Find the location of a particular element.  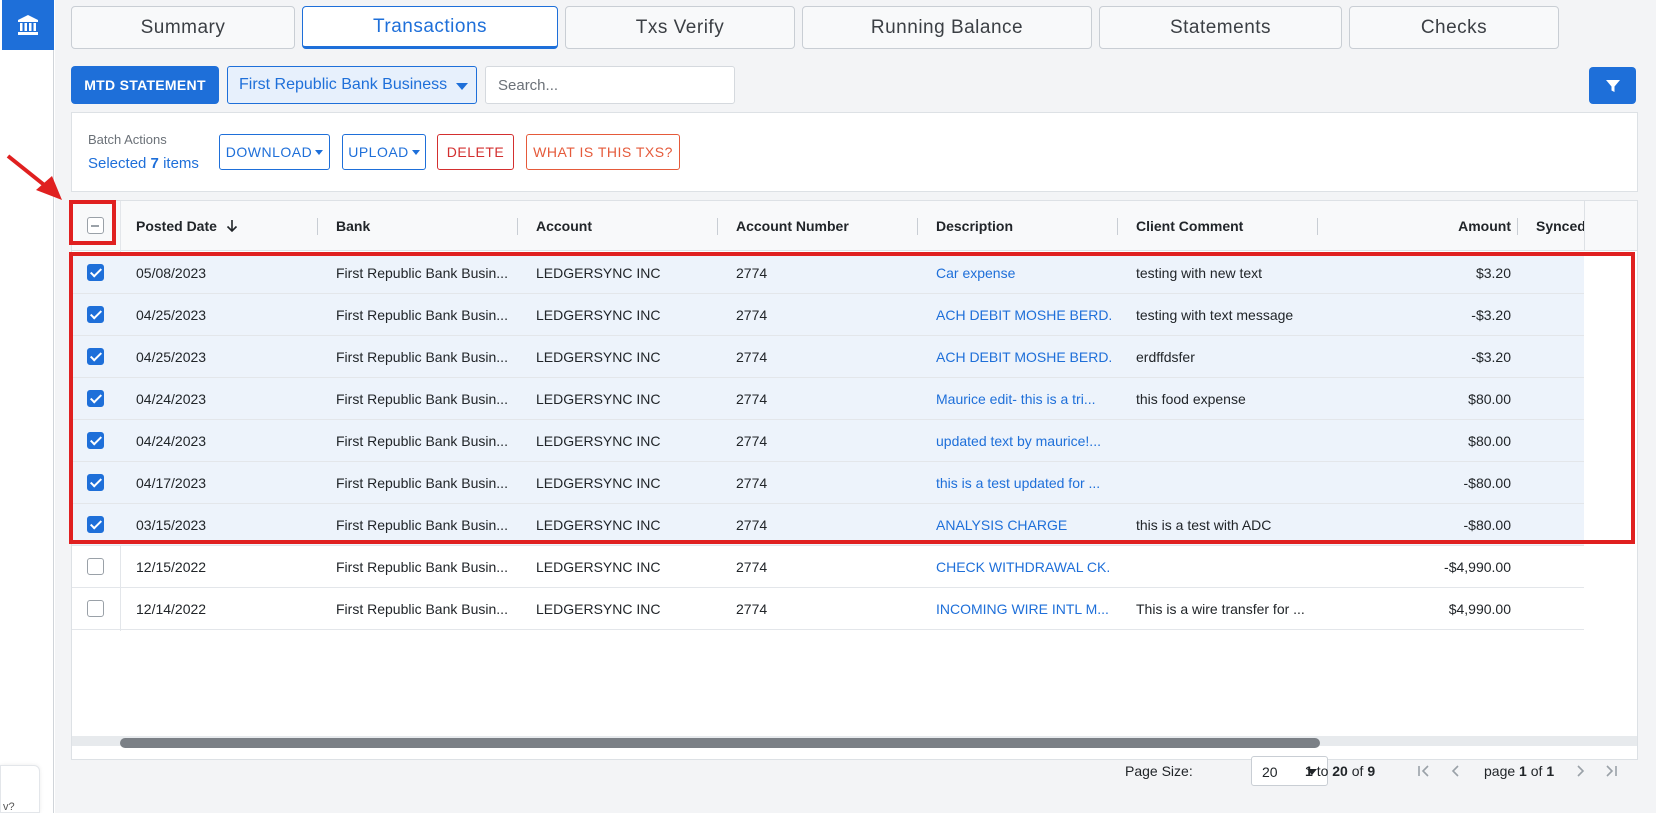

help-widget-text: v? is located at coordinates (9, 807).